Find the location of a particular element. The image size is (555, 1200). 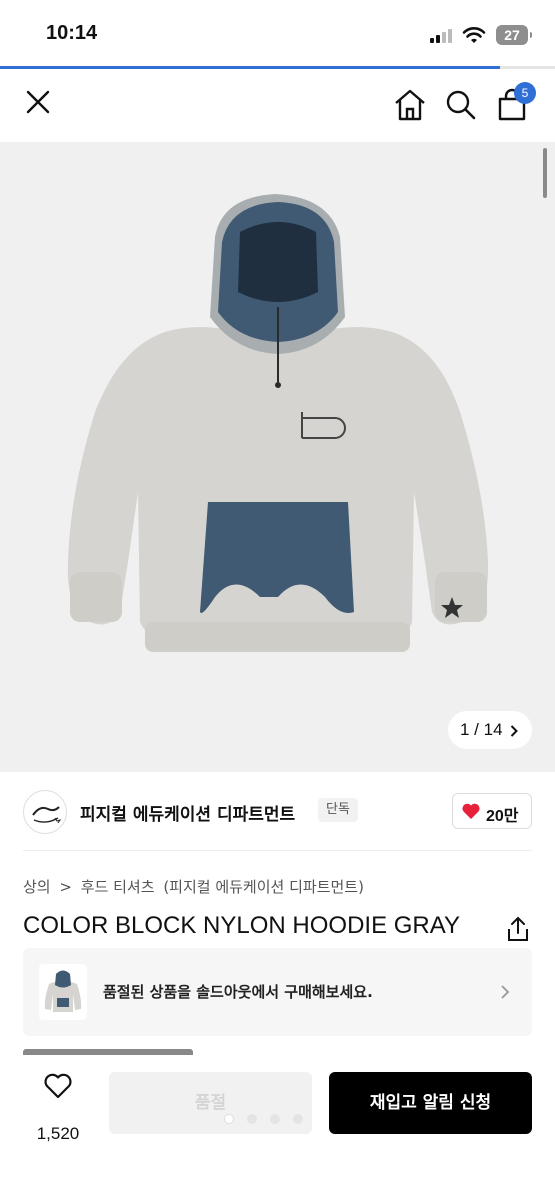

home-button is located at coordinates (410, 104).